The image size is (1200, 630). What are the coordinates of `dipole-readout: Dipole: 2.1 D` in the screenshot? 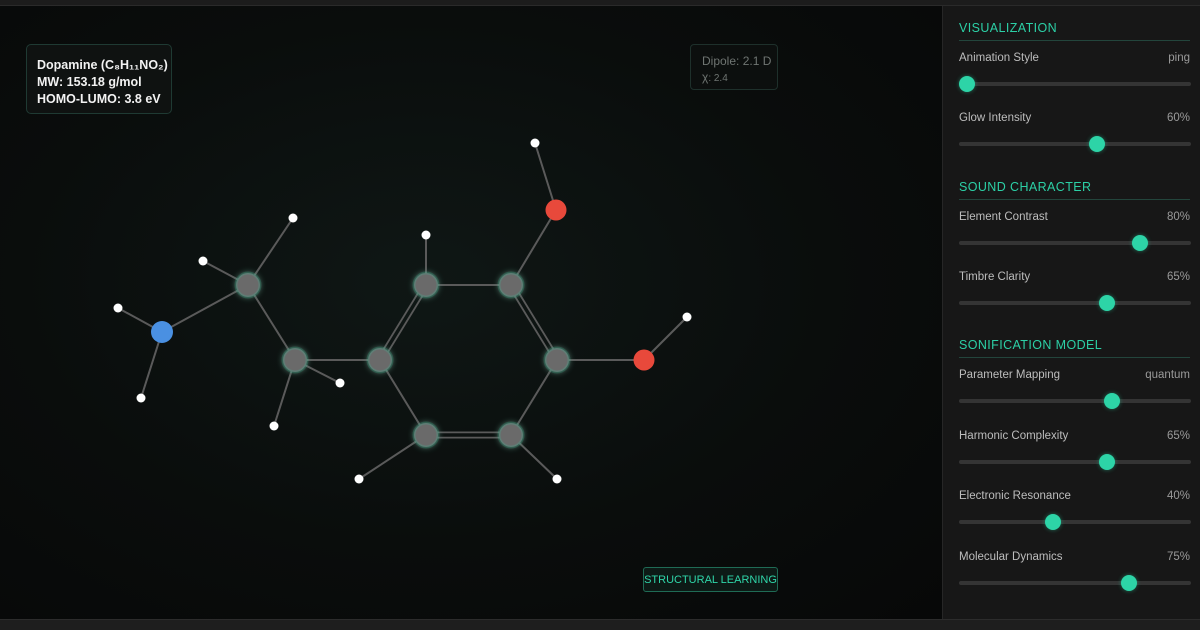 It's located at (737, 61).